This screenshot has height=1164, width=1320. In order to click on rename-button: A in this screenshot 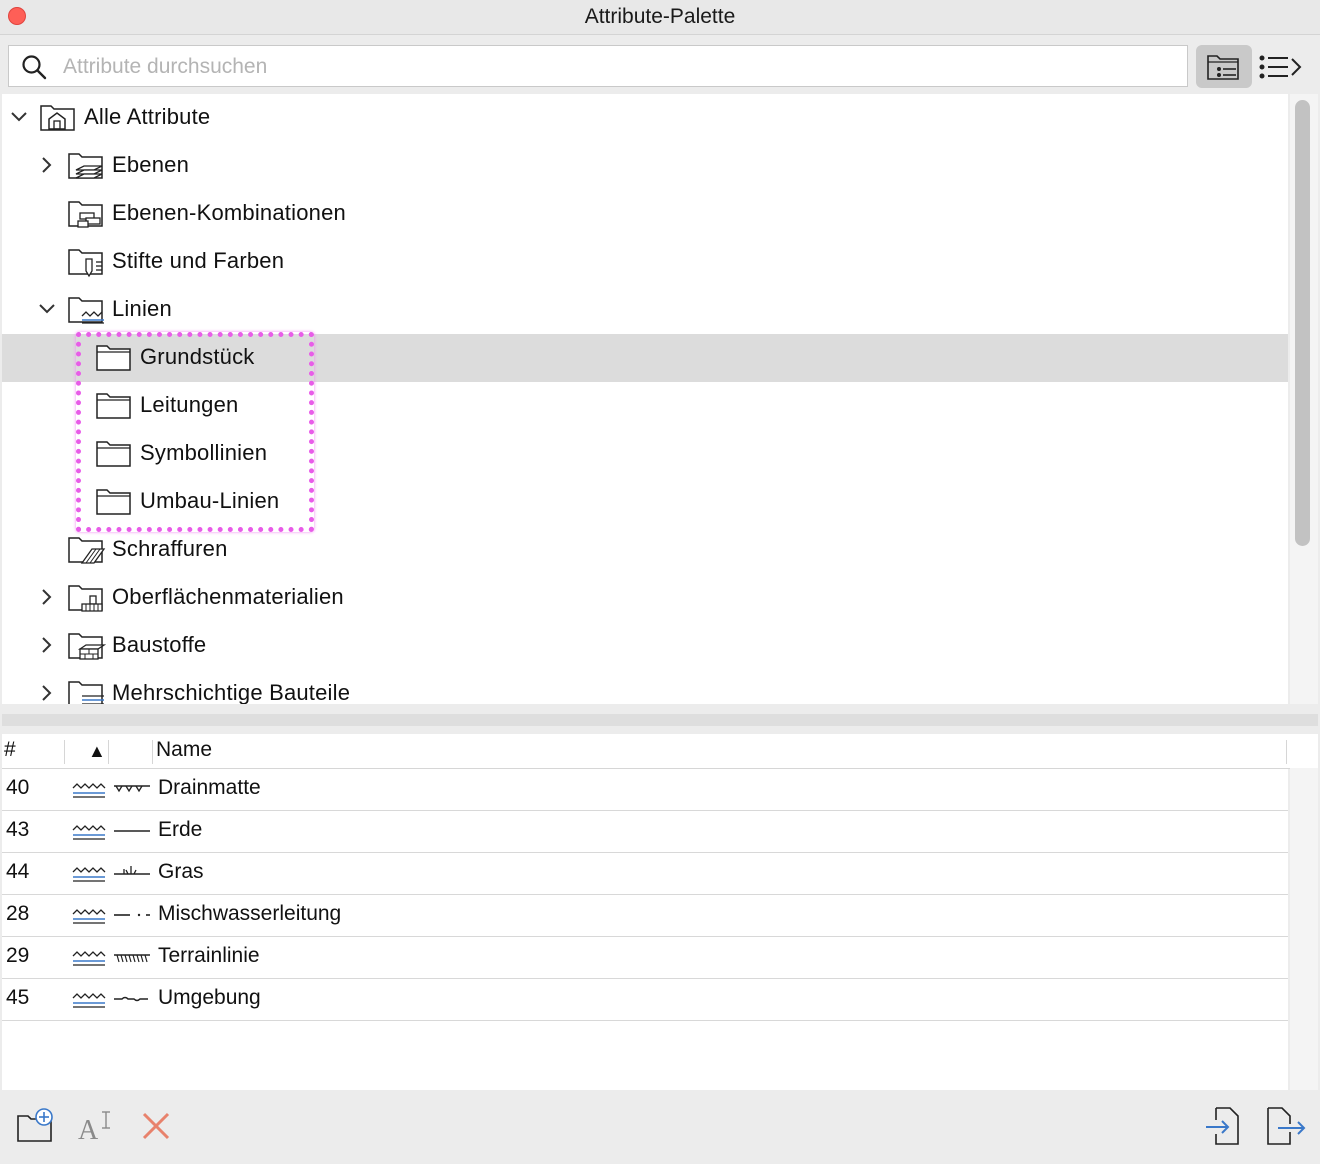, I will do `click(98, 1125)`.